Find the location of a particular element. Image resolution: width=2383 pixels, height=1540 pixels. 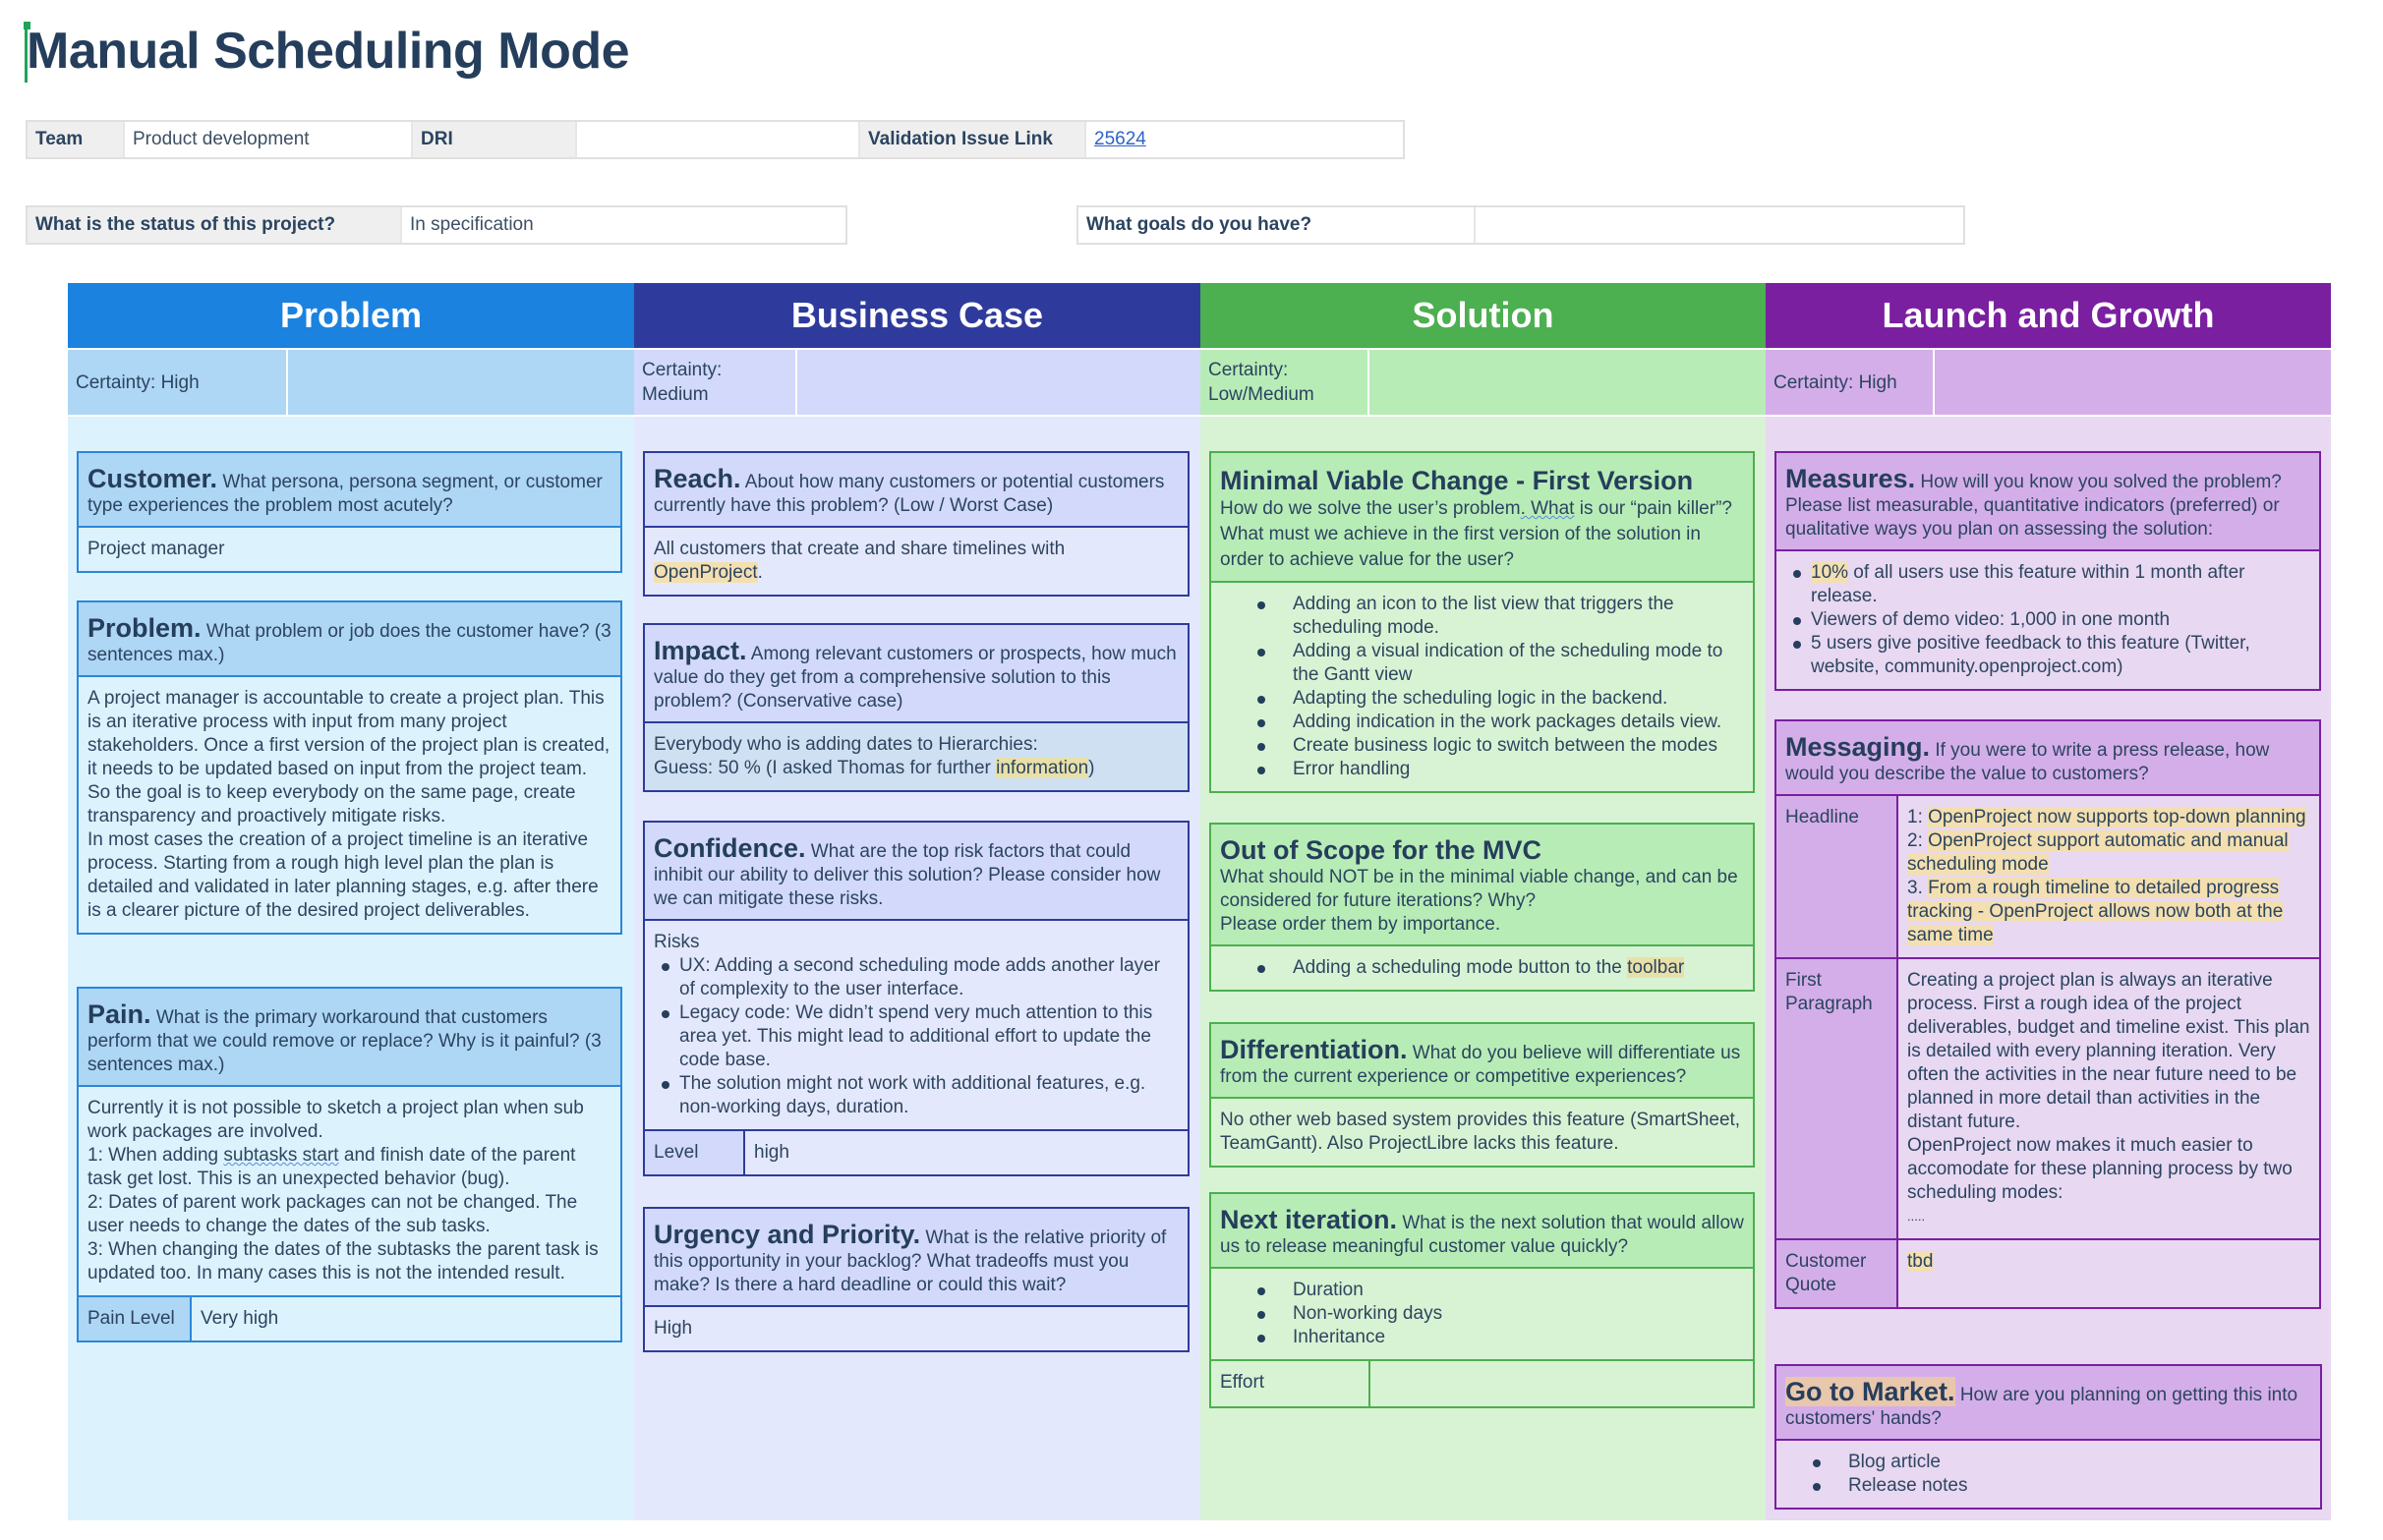

launch-certainty-note is located at coordinates (2133, 382).